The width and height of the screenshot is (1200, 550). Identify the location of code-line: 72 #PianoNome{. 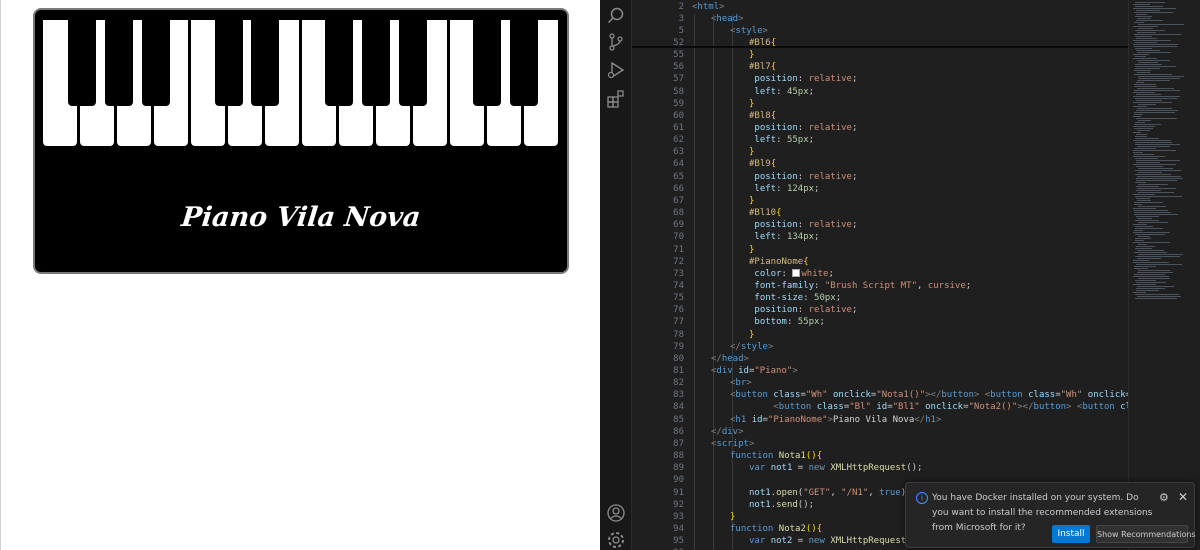
(900, 262).